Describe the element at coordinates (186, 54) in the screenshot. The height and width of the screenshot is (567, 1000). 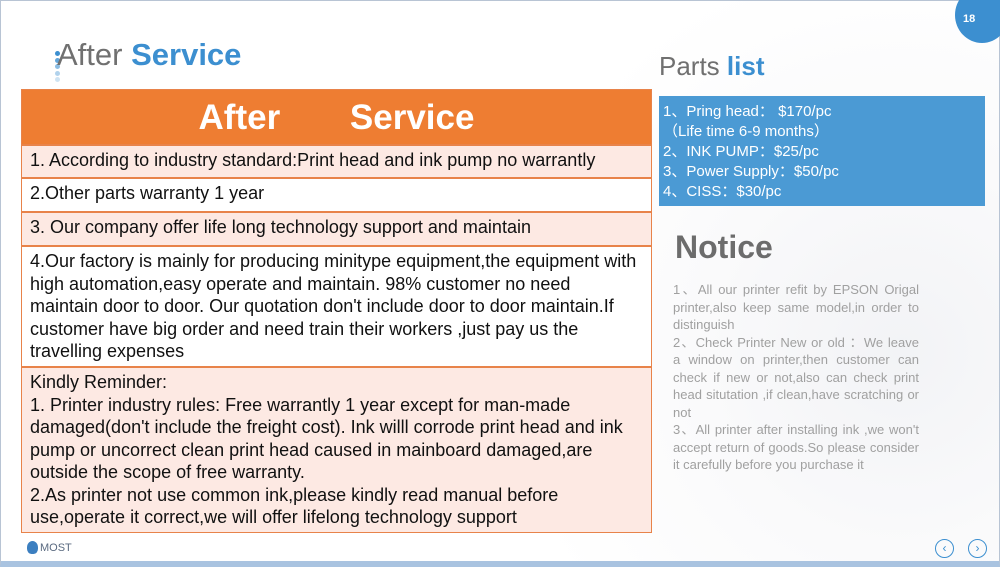
I see `title-part2: Service` at that location.